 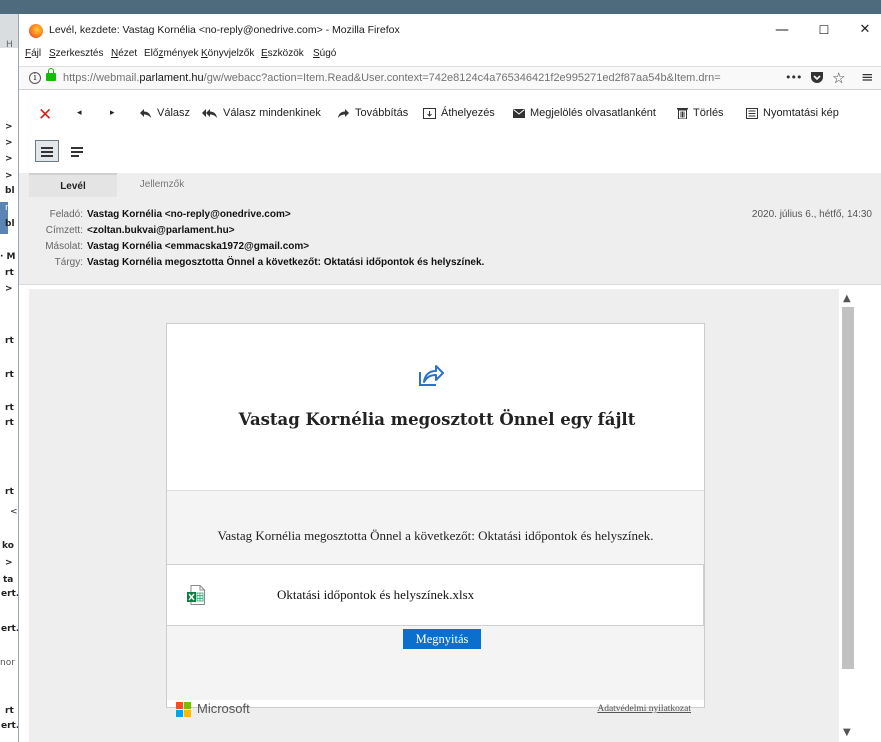 I want to click on pocket-icon-graphic, so click(x=817, y=77).